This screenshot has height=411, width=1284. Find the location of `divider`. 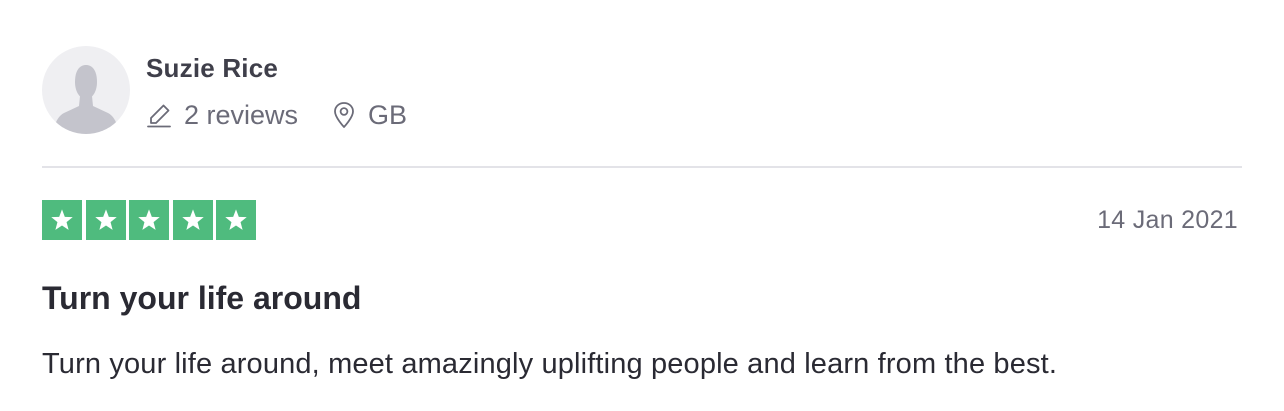

divider is located at coordinates (642, 167).